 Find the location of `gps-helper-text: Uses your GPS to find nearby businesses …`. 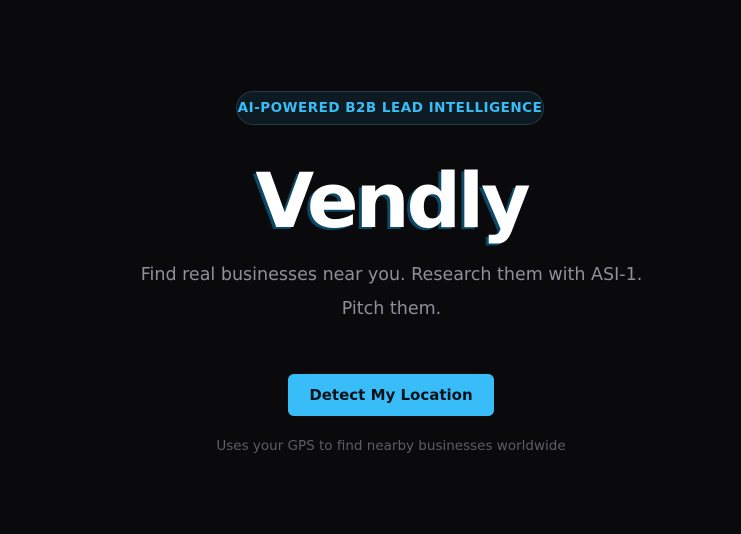

gps-helper-text: Uses your GPS to find nearby businesses … is located at coordinates (391, 446).